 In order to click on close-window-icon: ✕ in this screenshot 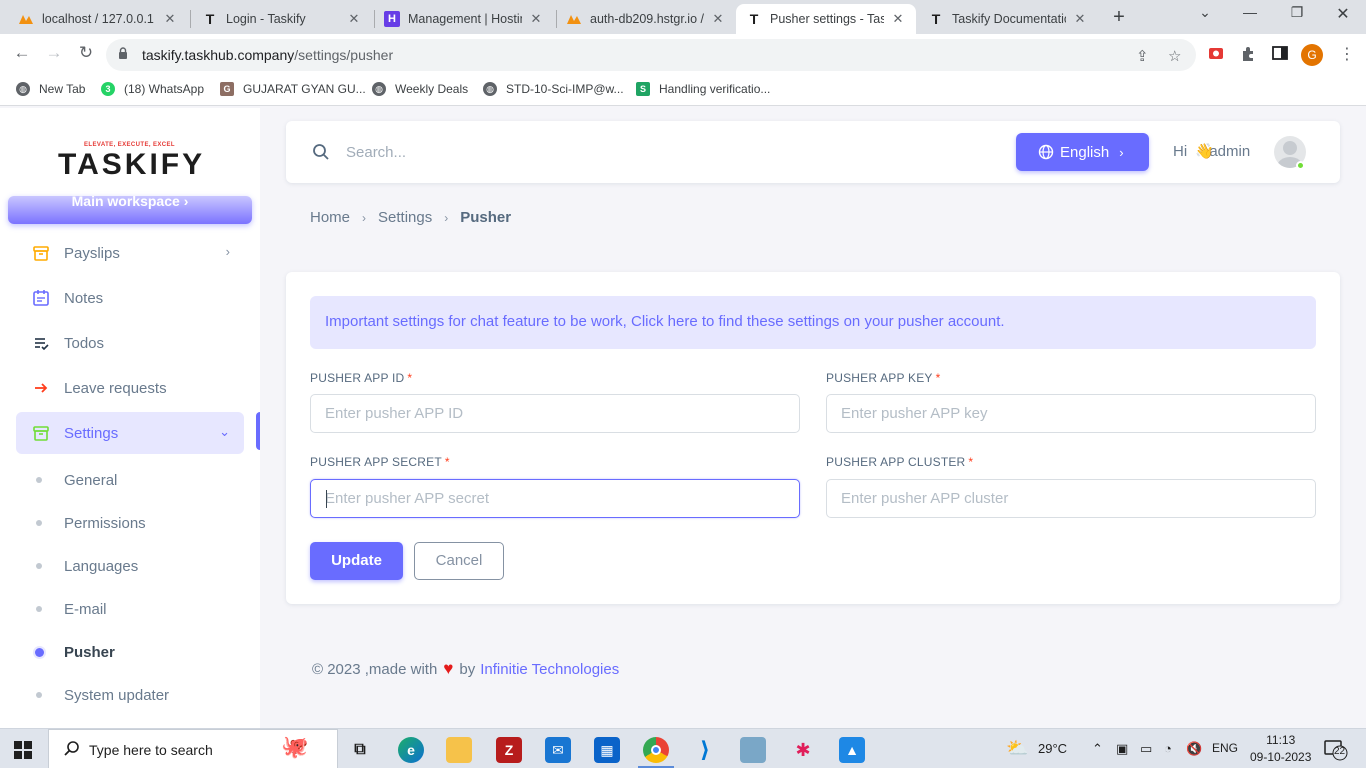, I will do `click(1343, 14)`.